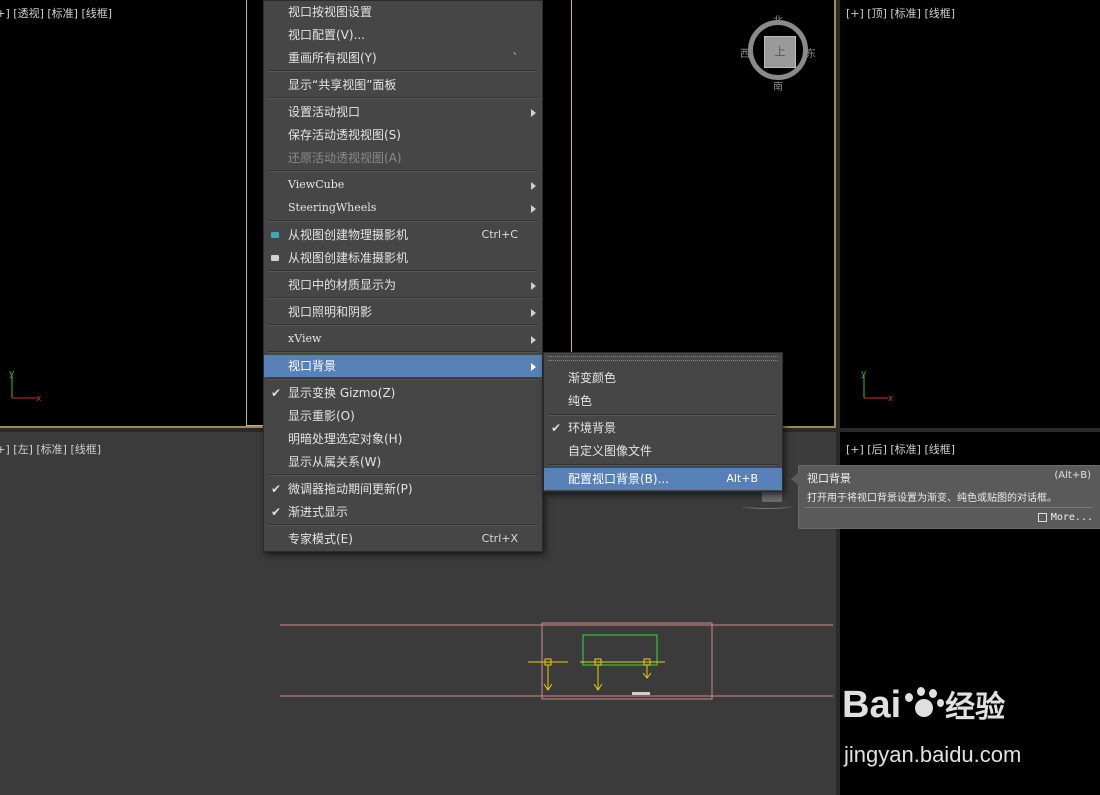 The height and width of the screenshot is (795, 1100). Describe the element at coordinates (795, 479) in the screenshot. I see `tooltip-pointer` at that location.